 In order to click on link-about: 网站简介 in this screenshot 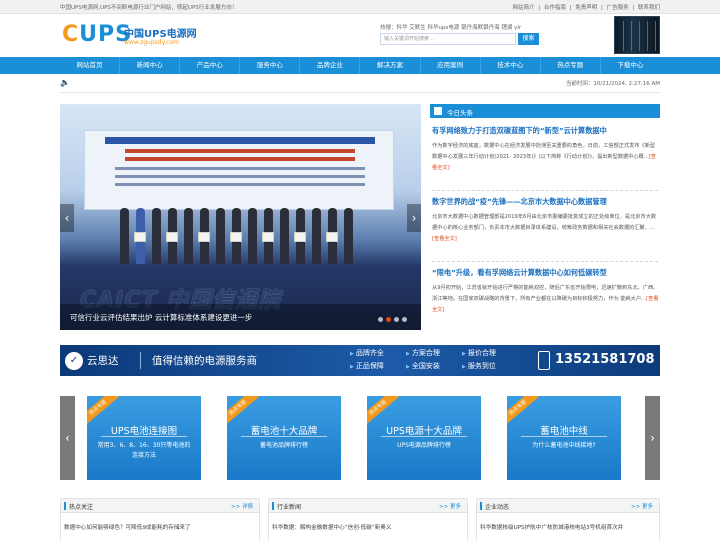, I will do `click(523, 8)`.